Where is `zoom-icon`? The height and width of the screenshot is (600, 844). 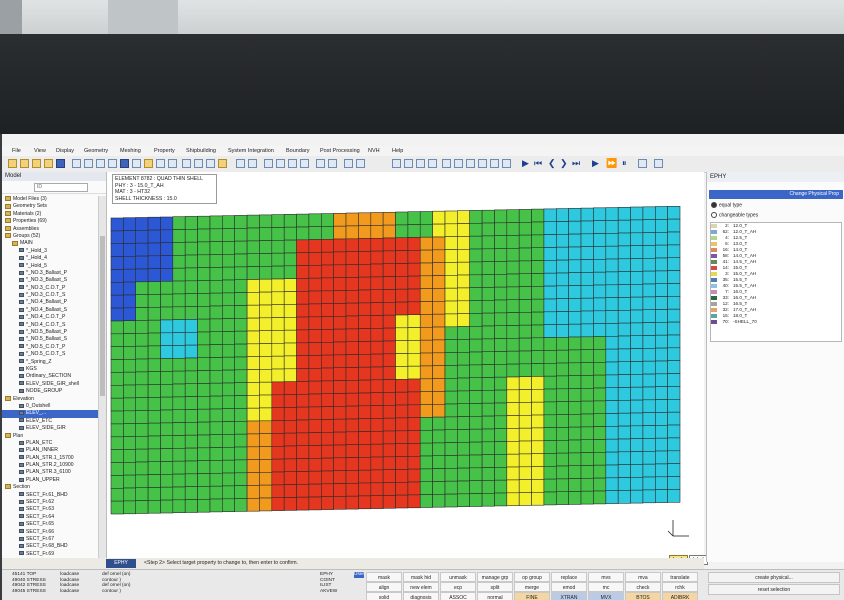 zoom-icon is located at coordinates (112, 163).